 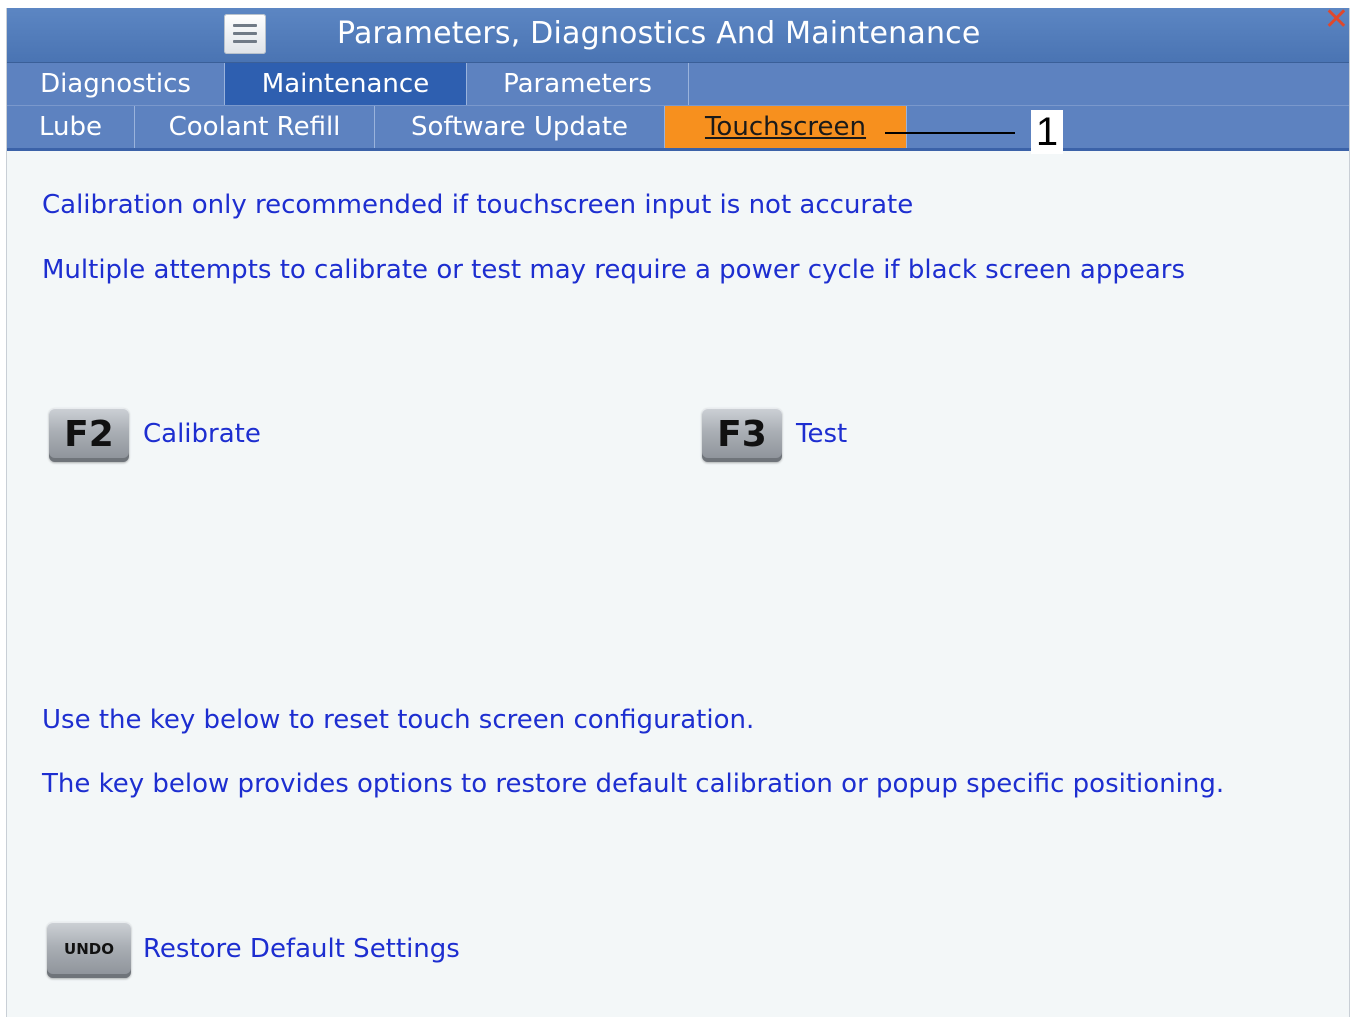 I want to click on callout-leader-line, so click(x=950, y=133).